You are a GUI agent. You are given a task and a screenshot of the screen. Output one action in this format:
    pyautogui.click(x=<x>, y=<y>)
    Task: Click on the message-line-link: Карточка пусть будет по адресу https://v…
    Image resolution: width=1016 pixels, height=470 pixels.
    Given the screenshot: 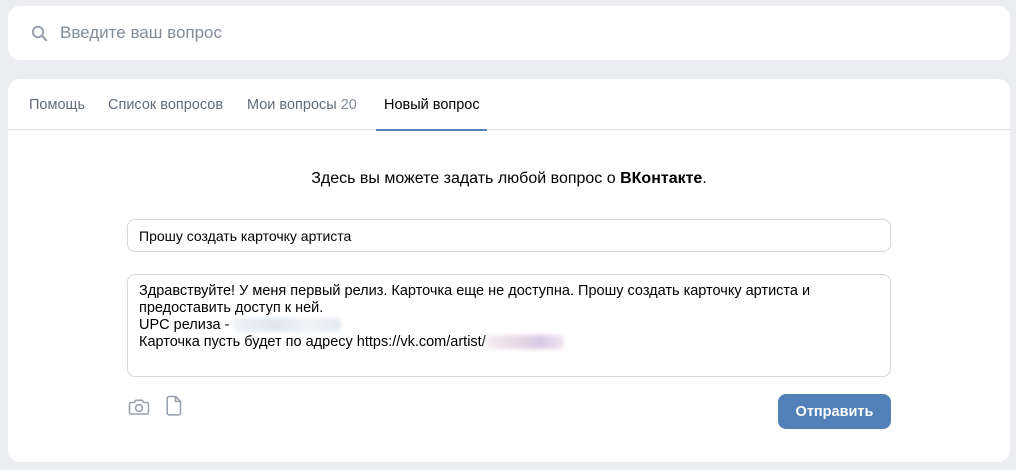 What is the action you would take?
    pyautogui.click(x=509, y=342)
    